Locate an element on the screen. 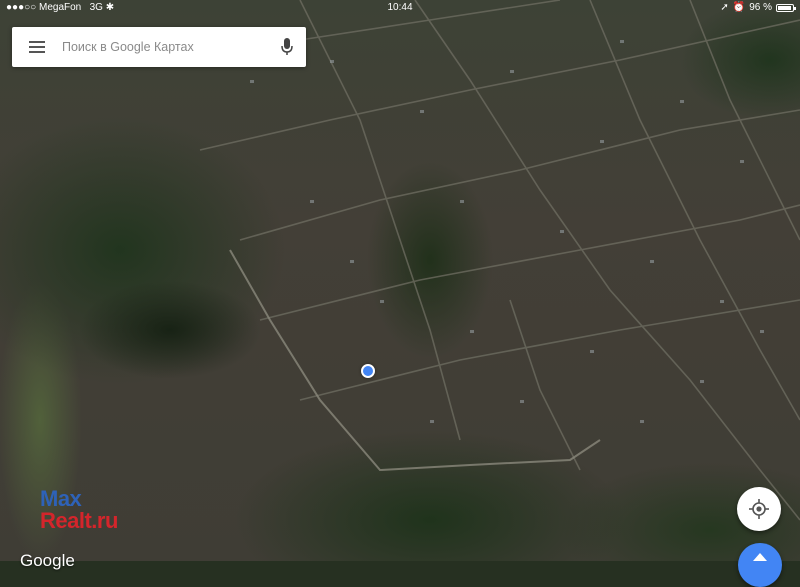 This screenshot has height=587, width=800. battery-icon is located at coordinates (786, 8).